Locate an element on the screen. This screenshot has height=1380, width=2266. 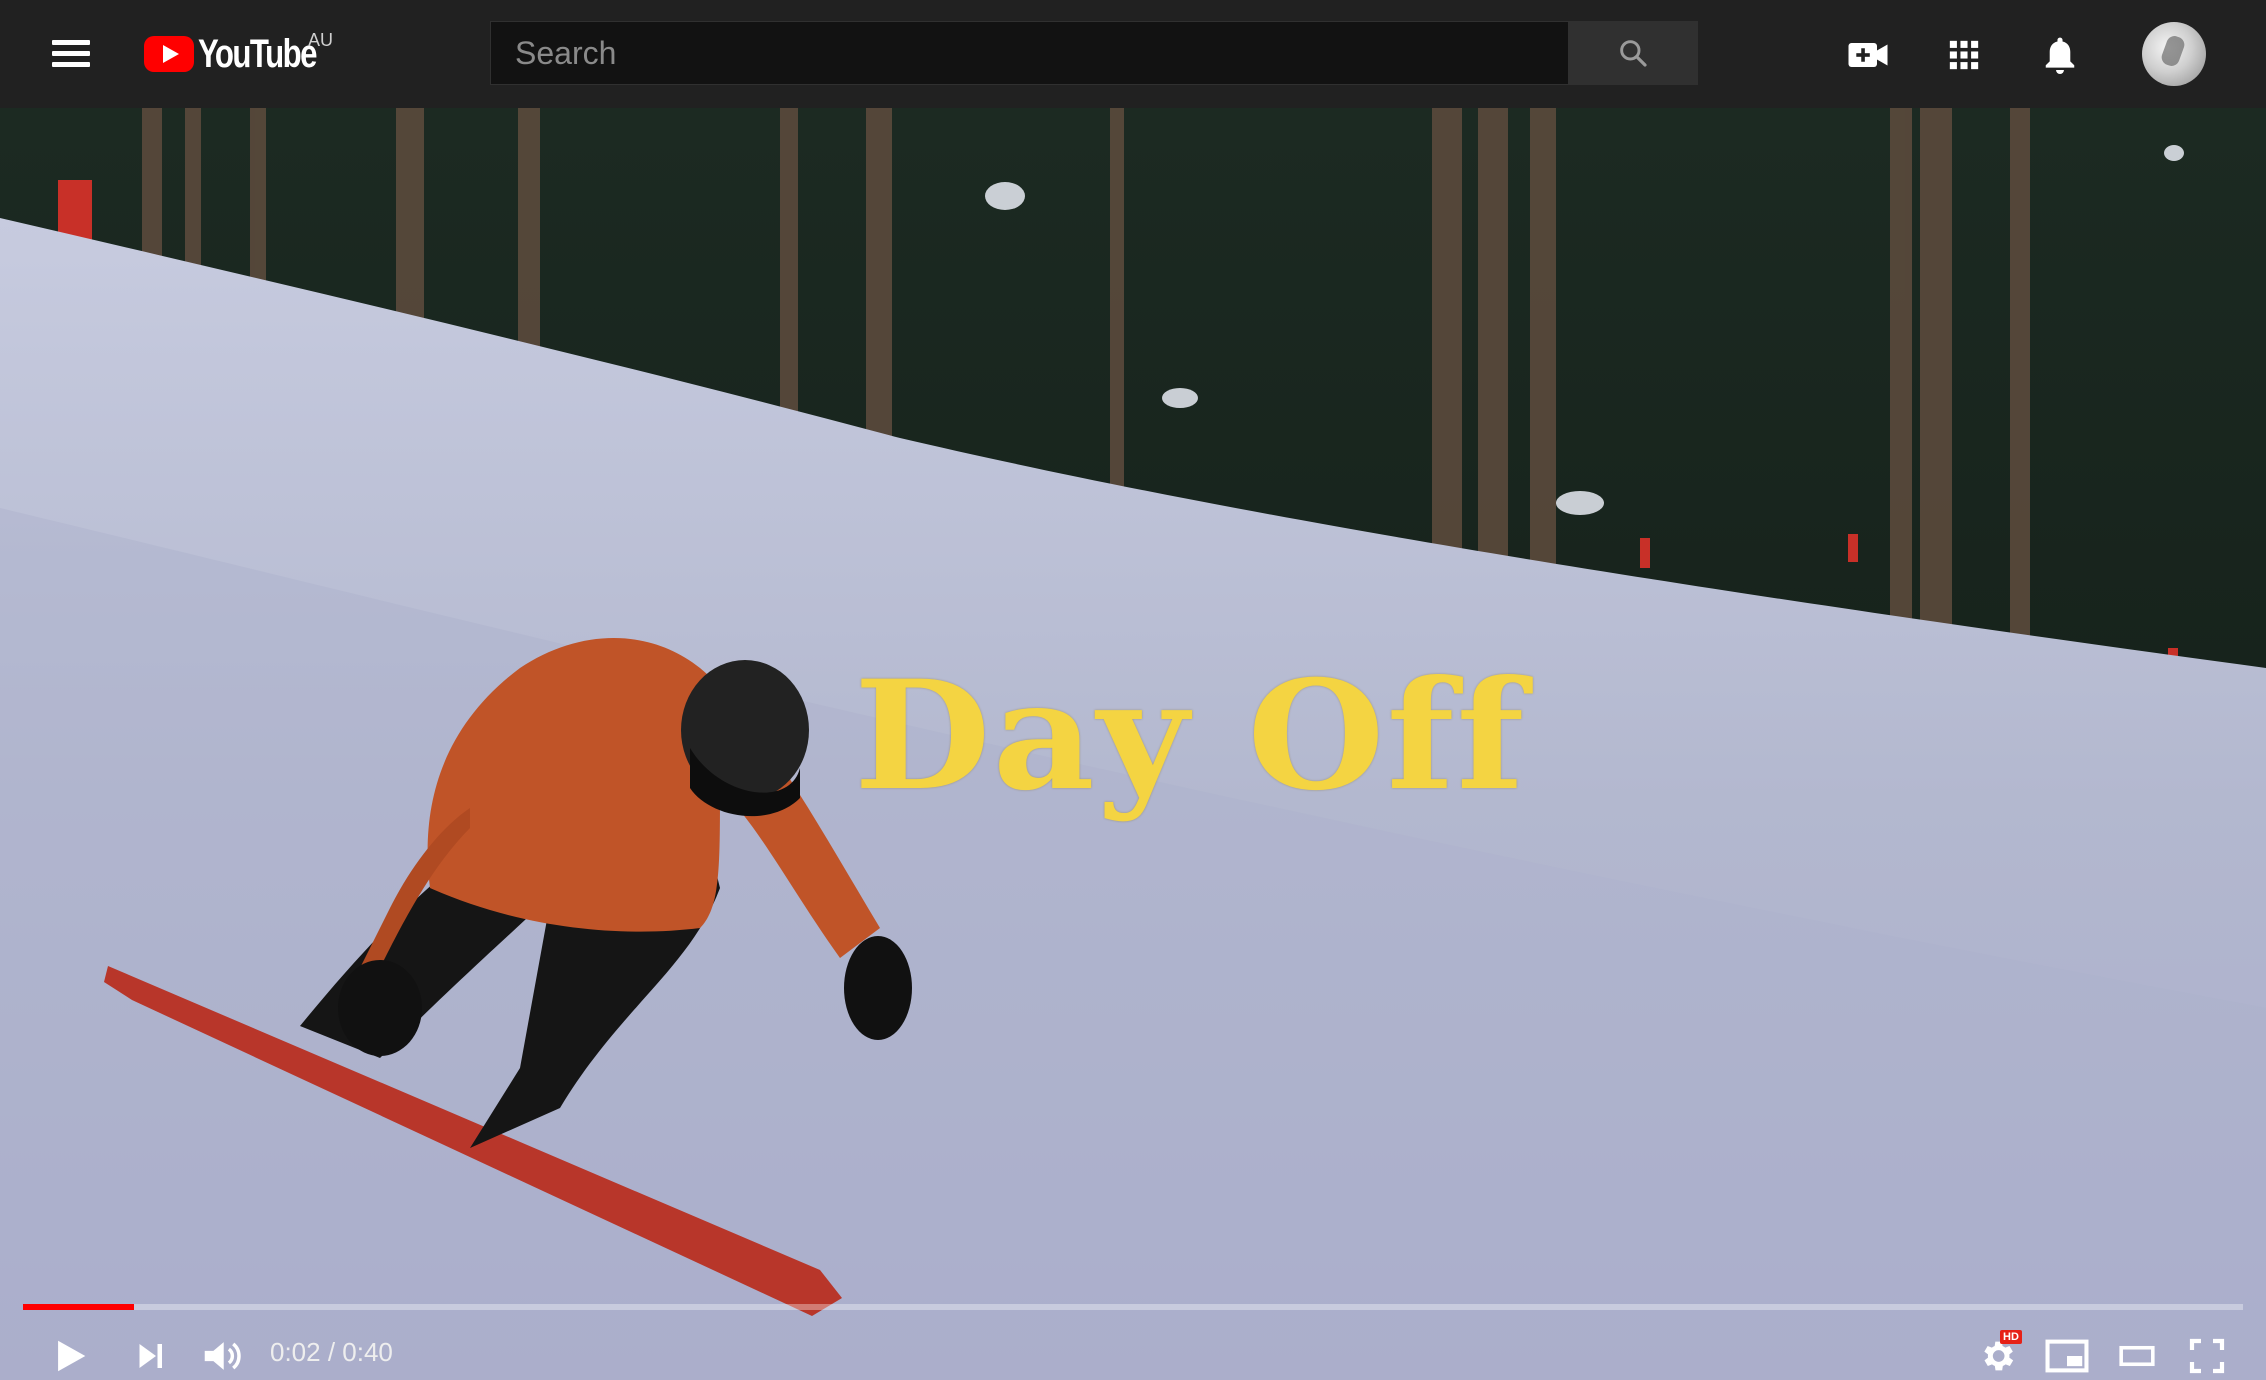
volume-button is located at coordinates (222, 1353).